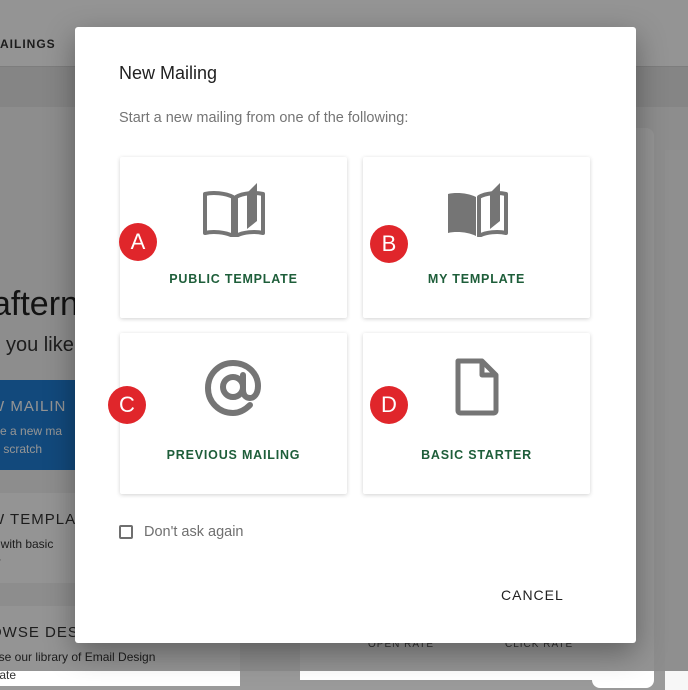  I want to click on previous-mailing-label: PREVIOUS MAILING, so click(233, 455).